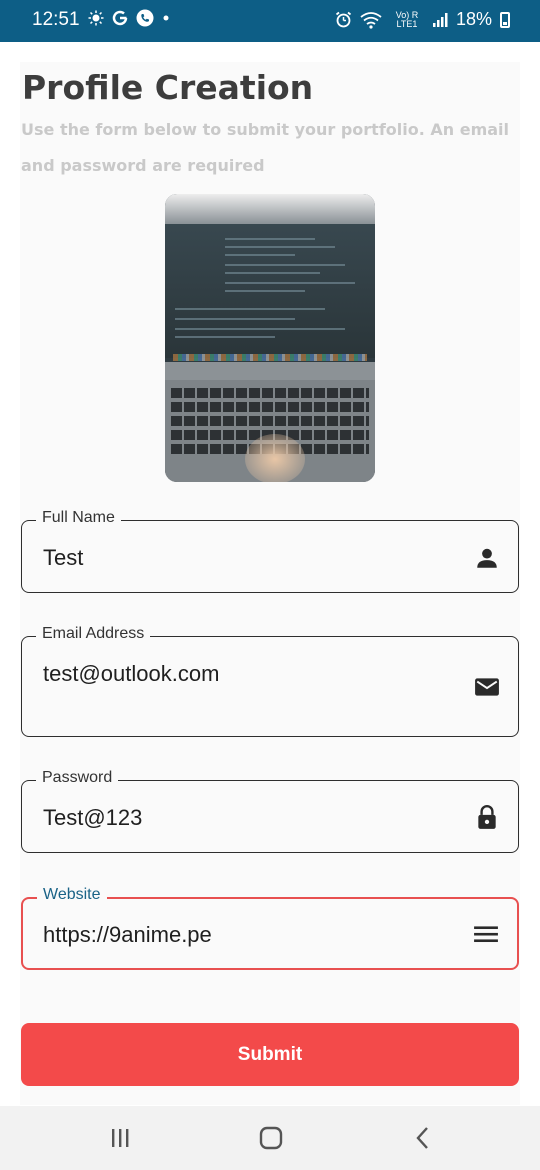 This screenshot has width=540, height=1170. I want to click on email-value: test@outlook.com, so click(131, 674).